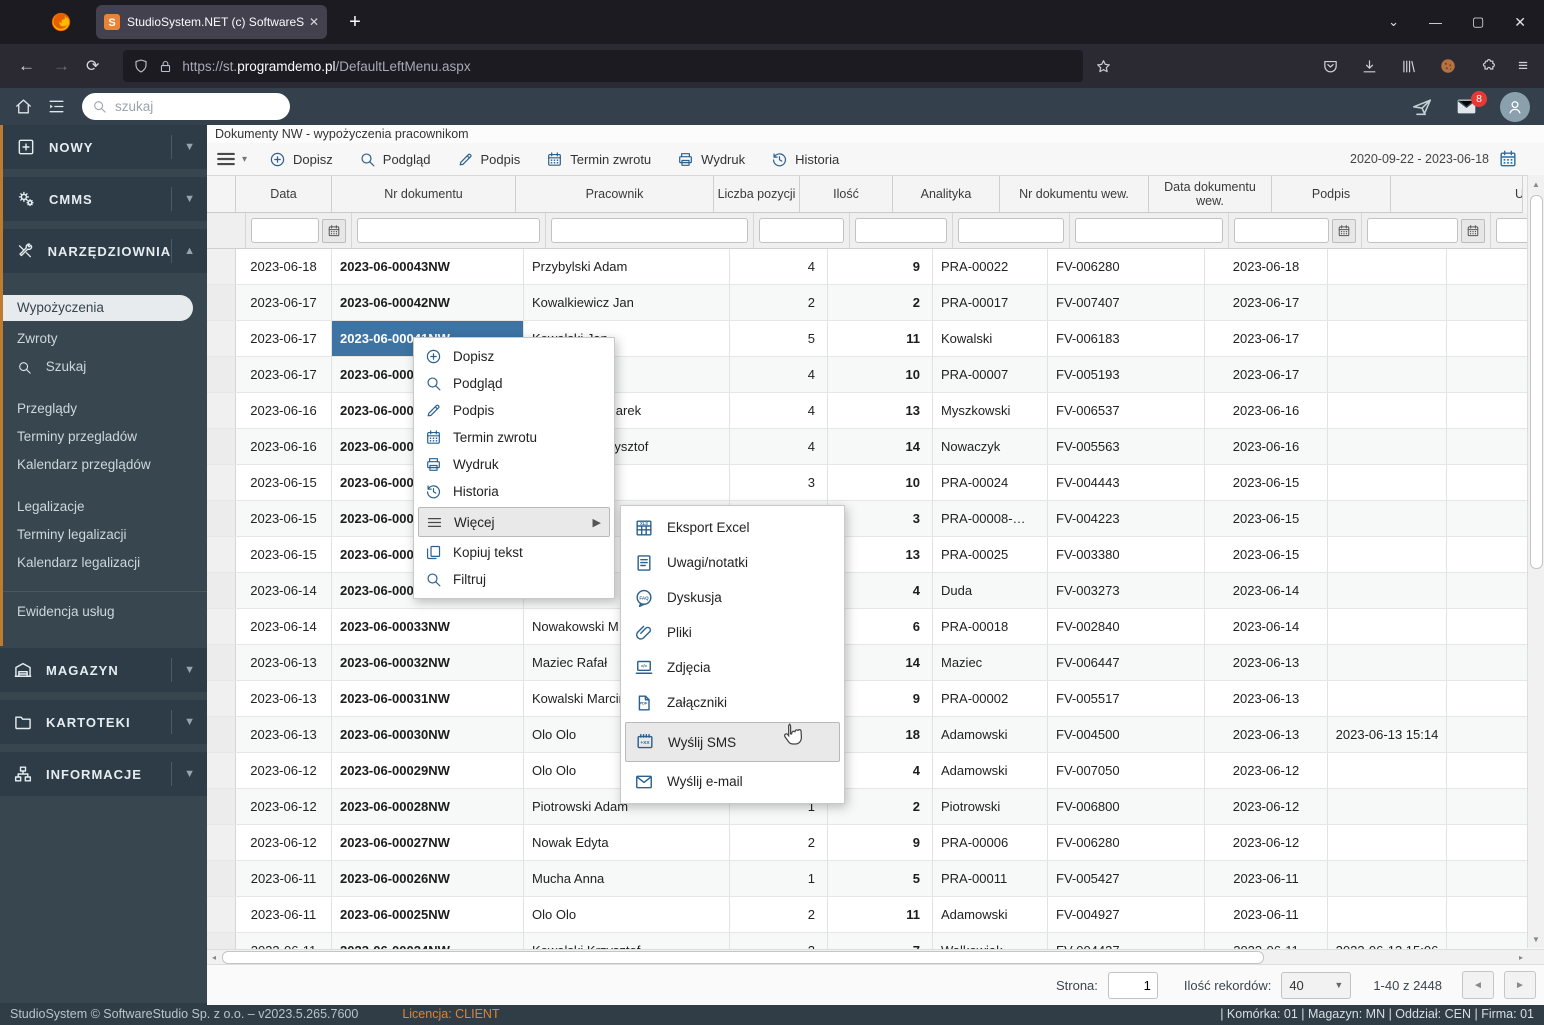  I want to click on table-cell: Maziec, so click(990, 662).